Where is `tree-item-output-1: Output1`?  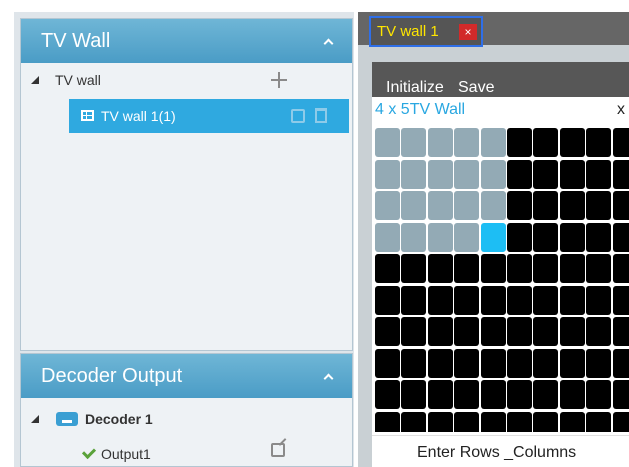
tree-item-output-1: Output1 is located at coordinates (186, 451).